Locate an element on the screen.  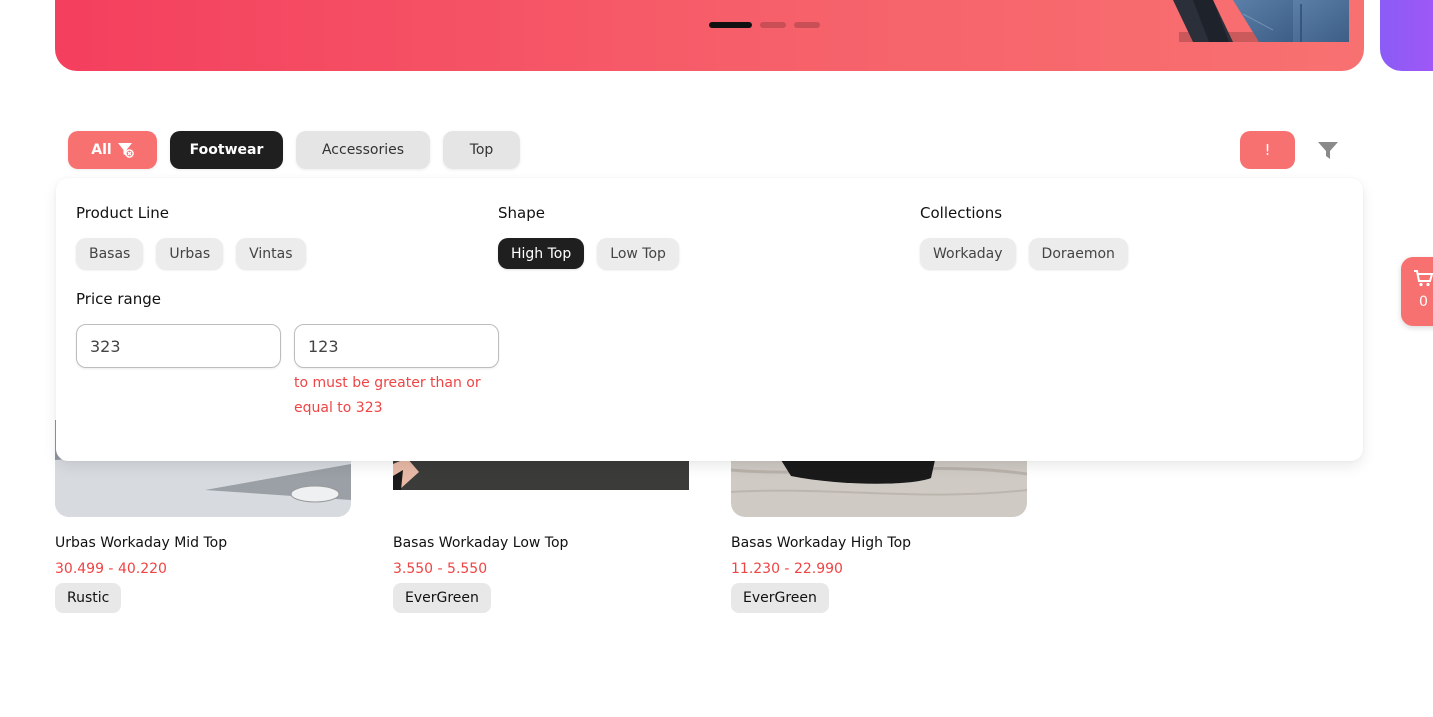
category-all-label: All is located at coordinates (101, 150).